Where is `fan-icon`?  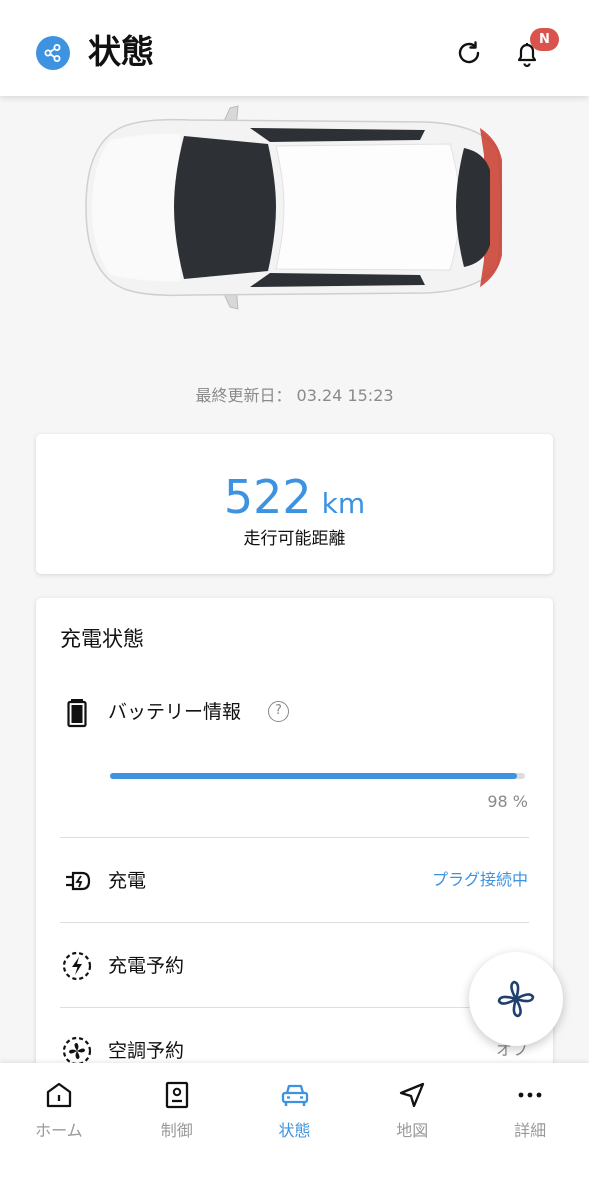 fan-icon is located at coordinates (516, 999).